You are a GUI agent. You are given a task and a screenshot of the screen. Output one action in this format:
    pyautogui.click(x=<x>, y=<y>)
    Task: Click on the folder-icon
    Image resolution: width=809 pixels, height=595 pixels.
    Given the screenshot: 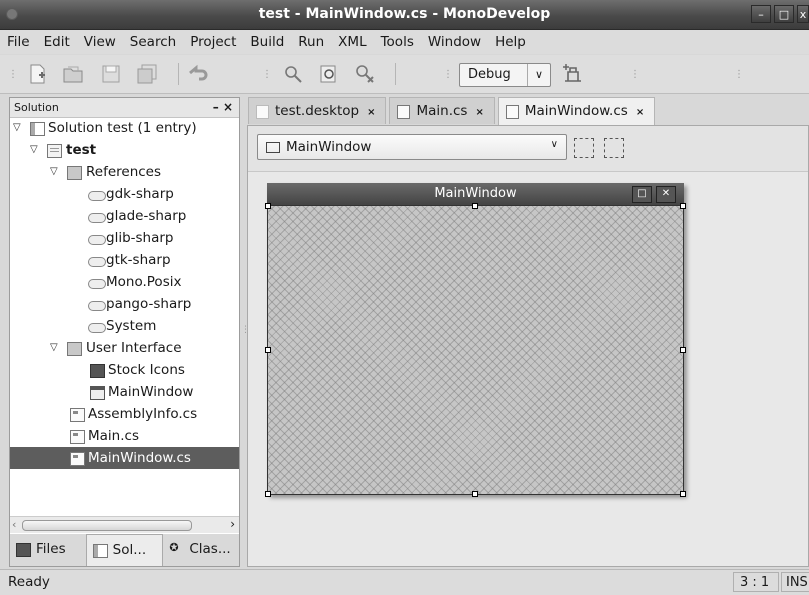 What is the action you would take?
    pyautogui.click(x=74, y=349)
    